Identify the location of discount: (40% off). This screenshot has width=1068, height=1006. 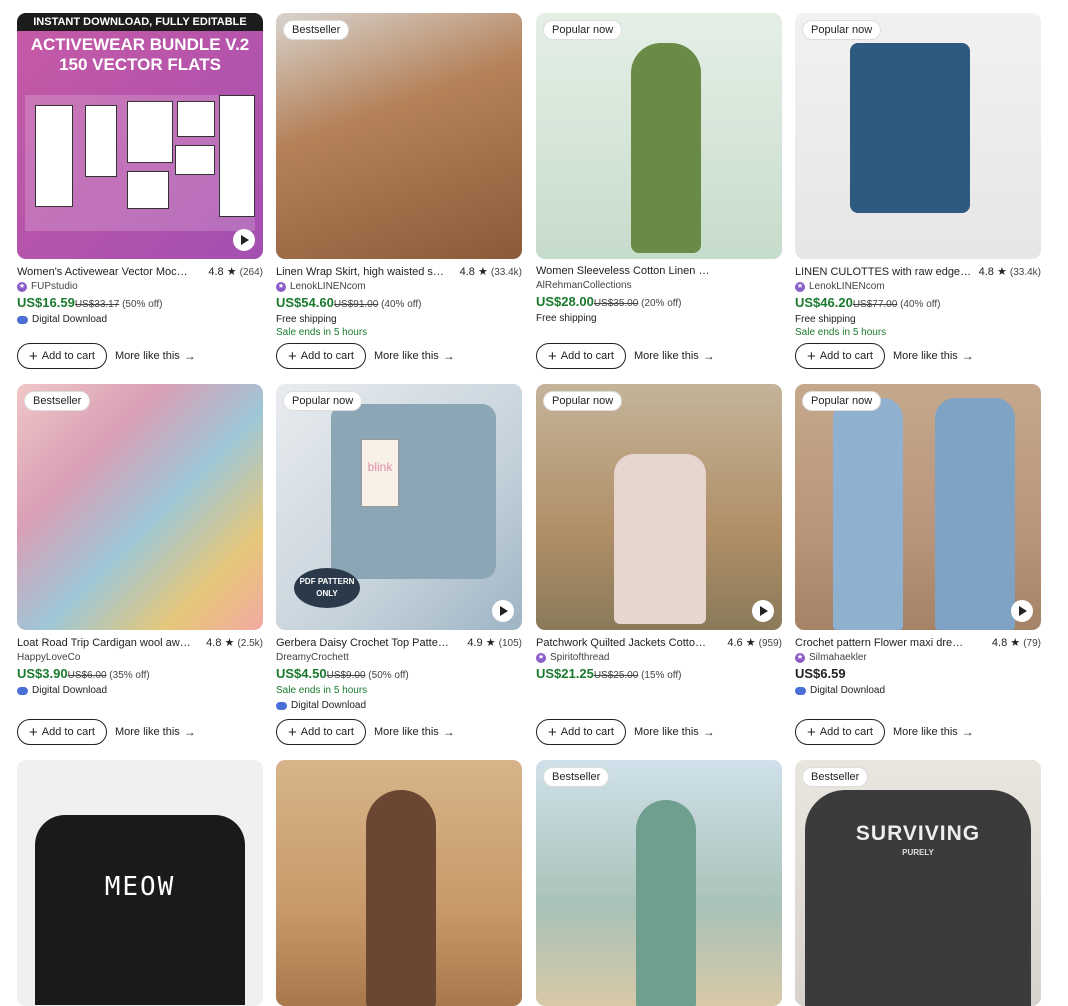
(920, 304).